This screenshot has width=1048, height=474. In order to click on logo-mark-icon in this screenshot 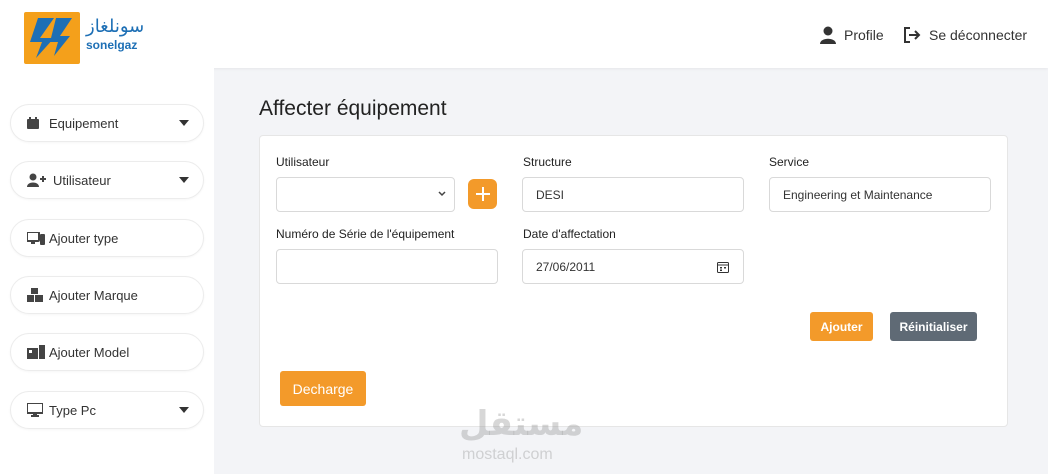, I will do `click(51, 38)`.